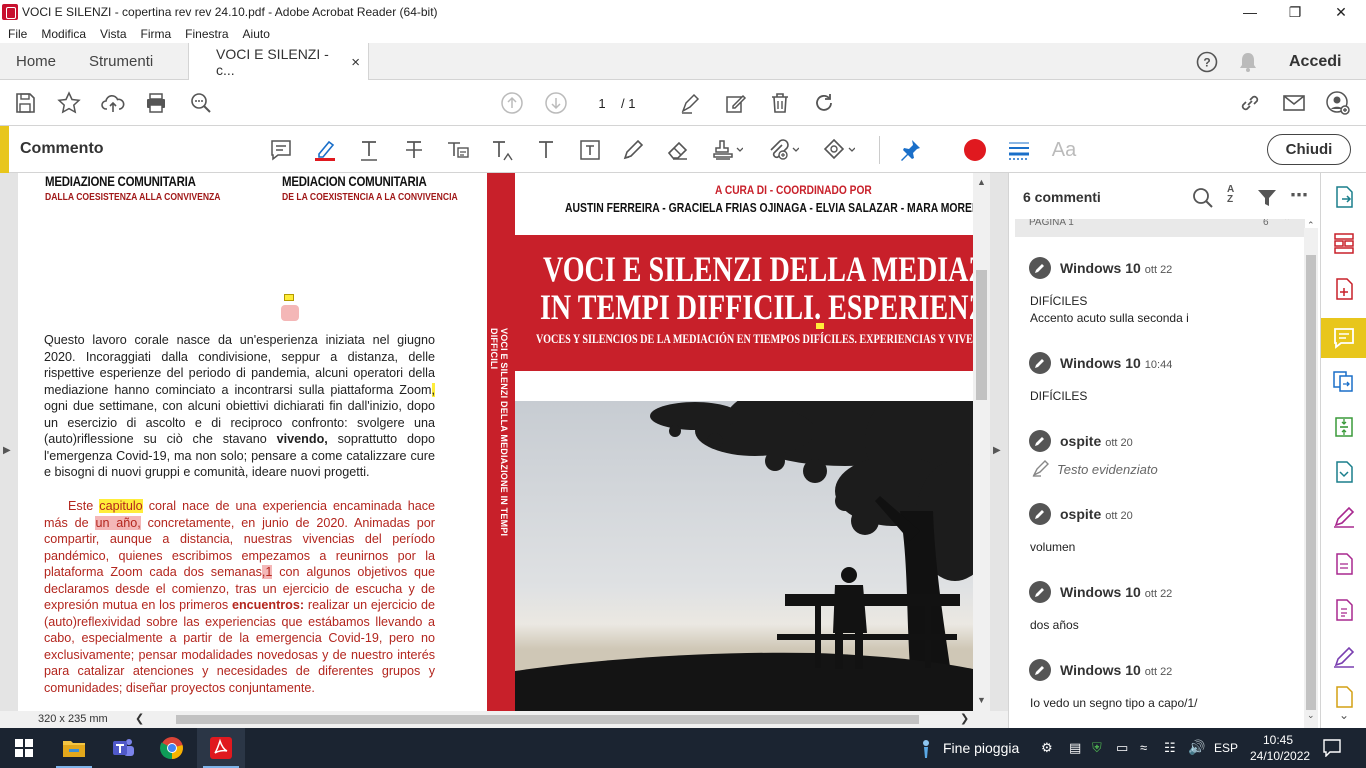 The height and width of the screenshot is (768, 1366). What do you see at coordinates (1280, 748) in the screenshot?
I see `clock: 10:45 24/10/2022` at bounding box center [1280, 748].